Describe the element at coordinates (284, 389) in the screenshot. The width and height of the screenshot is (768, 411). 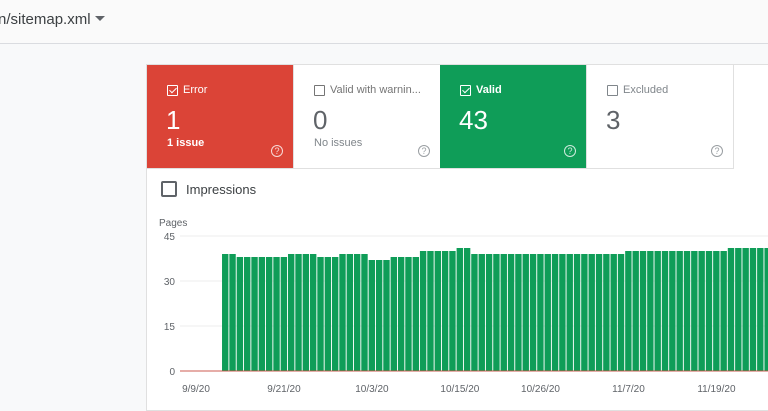
I see `x-tick-label: 9/21/20` at that location.